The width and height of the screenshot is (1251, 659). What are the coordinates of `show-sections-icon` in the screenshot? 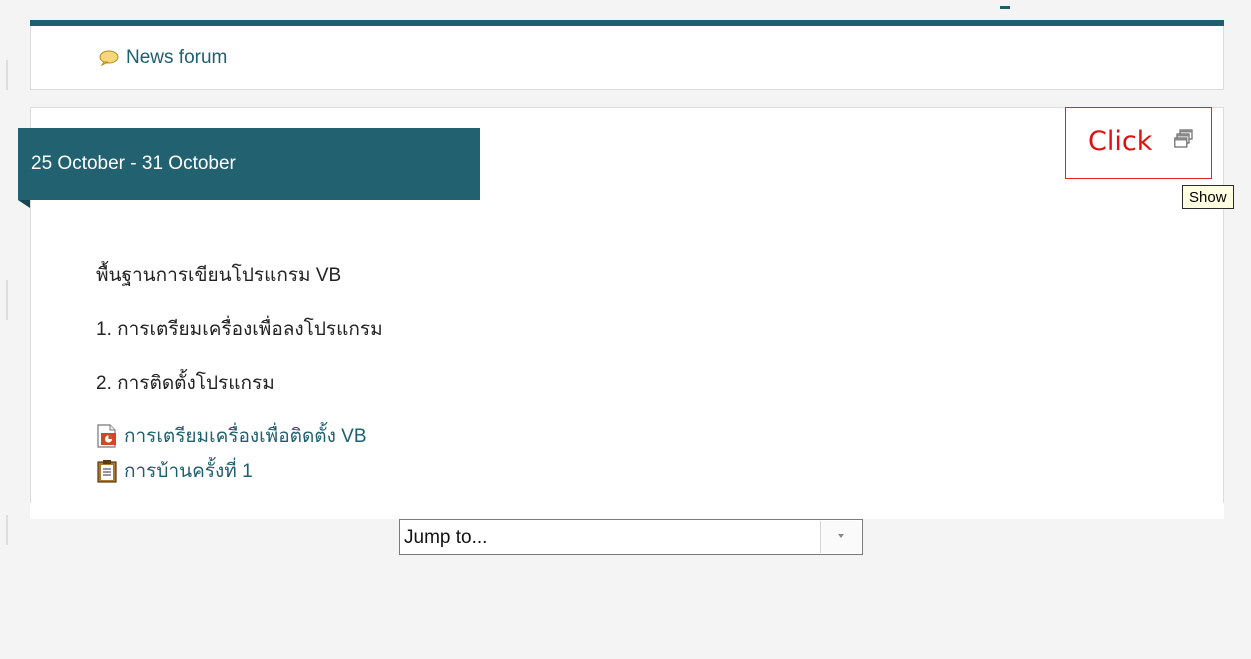 It's located at (1184, 139).